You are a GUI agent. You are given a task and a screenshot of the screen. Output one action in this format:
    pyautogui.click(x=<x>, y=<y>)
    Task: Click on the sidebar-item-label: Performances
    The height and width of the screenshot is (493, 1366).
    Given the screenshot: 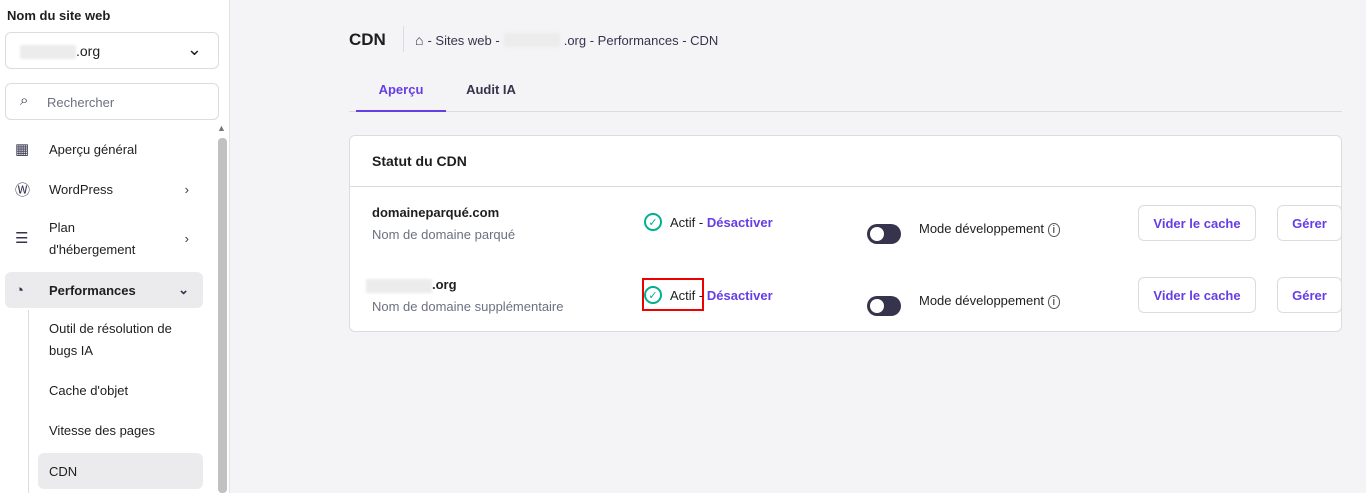 What is the action you would take?
    pyautogui.click(x=92, y=290)
    